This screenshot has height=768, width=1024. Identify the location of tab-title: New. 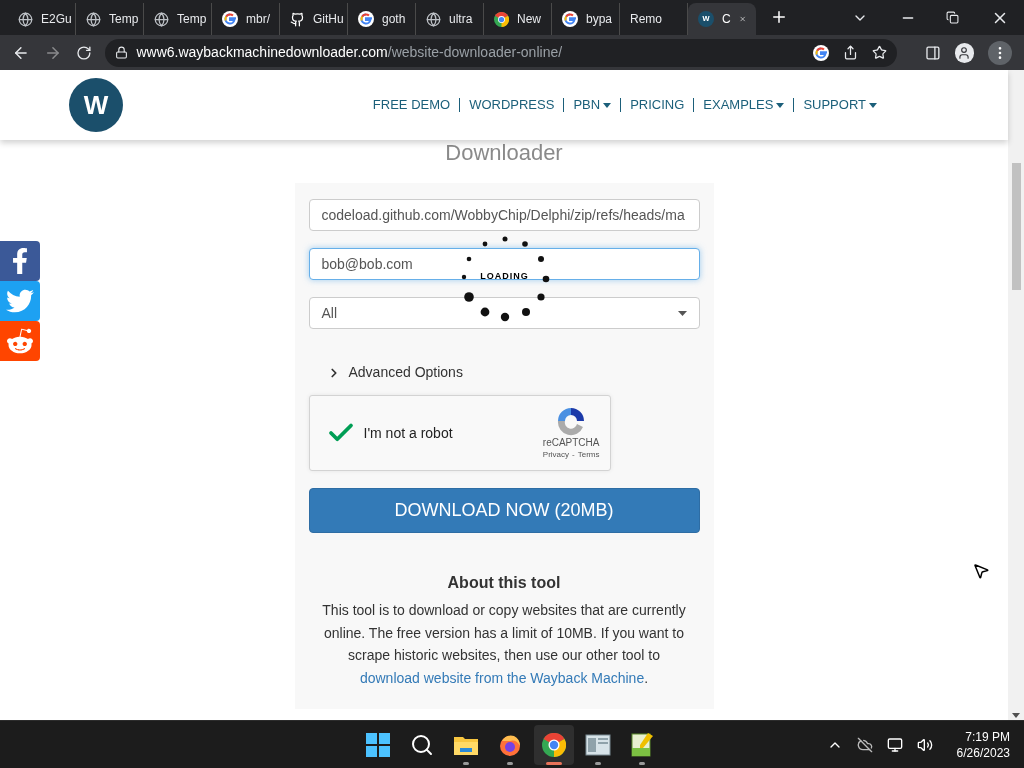
(529, 19).